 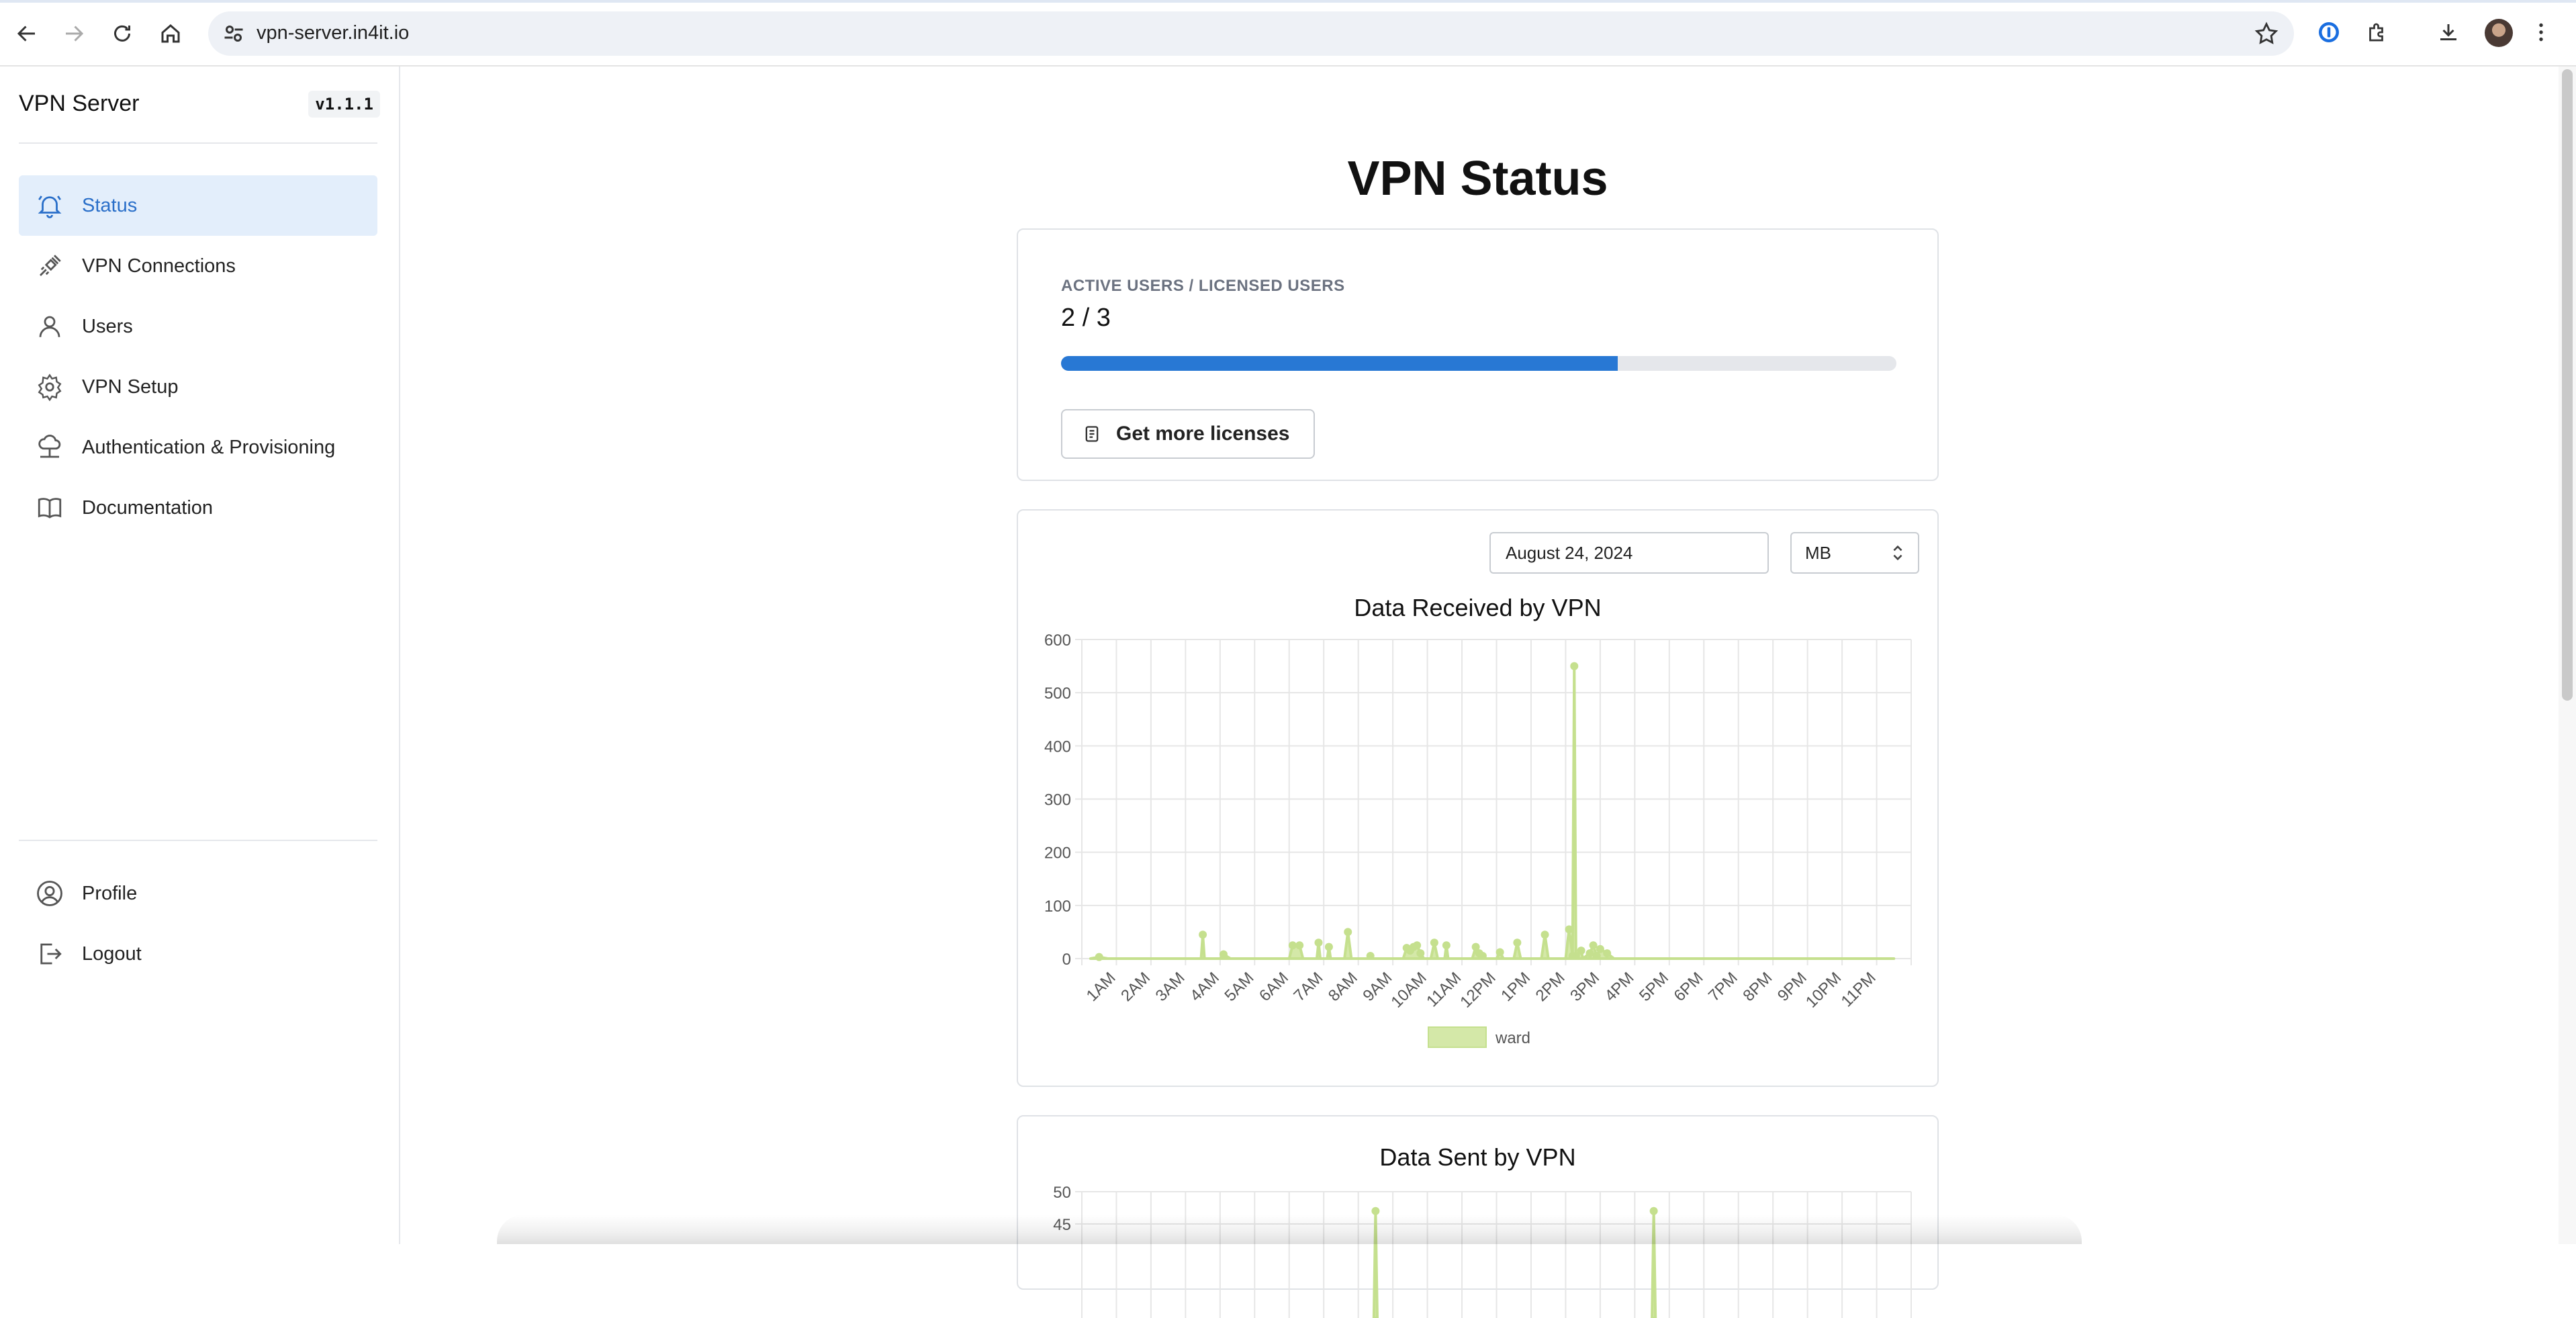 What do you see at coordinates (110, 893) in the screenshot?
I see `sidebar-item-label: Profile` at bounding box center [110, 893].